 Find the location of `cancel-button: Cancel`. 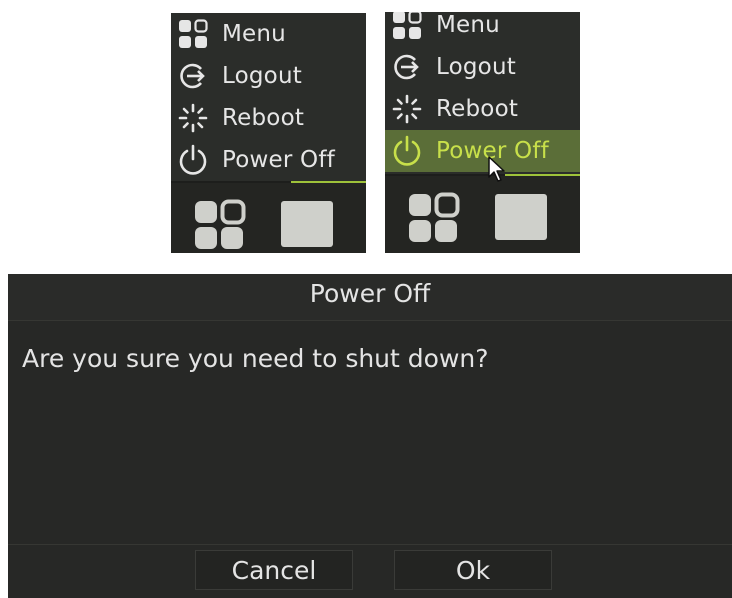

cancel-button: Cancel is located at coordinates (274, 570).